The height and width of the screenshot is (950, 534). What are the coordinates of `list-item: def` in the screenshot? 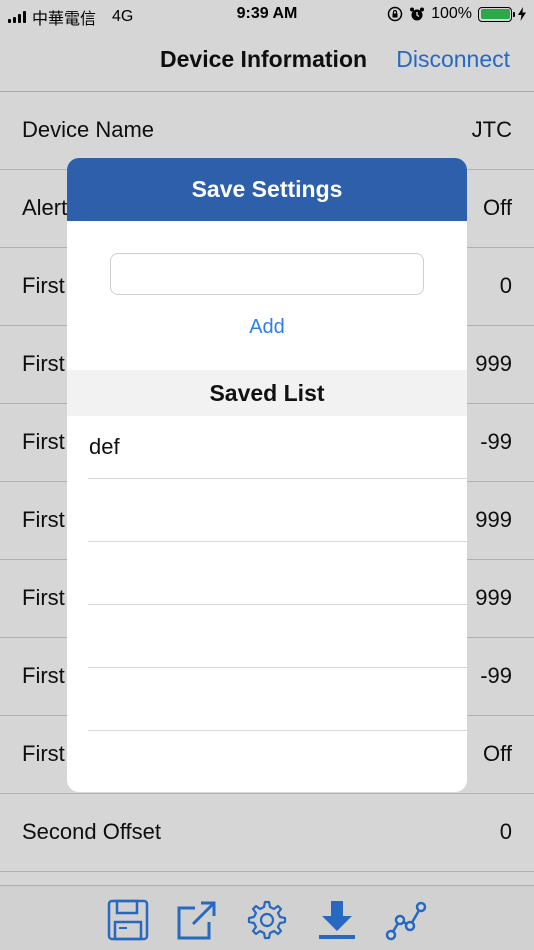 It's located at (267, 447).